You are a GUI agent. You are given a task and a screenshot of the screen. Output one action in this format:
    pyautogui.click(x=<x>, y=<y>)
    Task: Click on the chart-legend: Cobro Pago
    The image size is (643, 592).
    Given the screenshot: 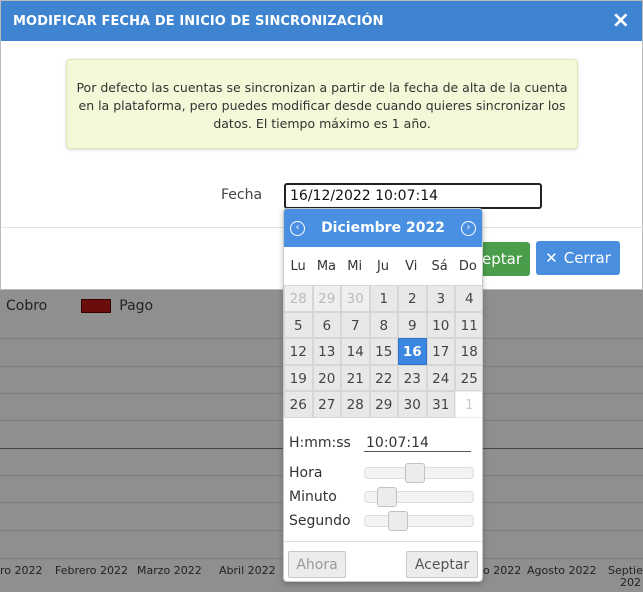 What is the action you would take?
    pyautogui.click(x=79, y=306)
    